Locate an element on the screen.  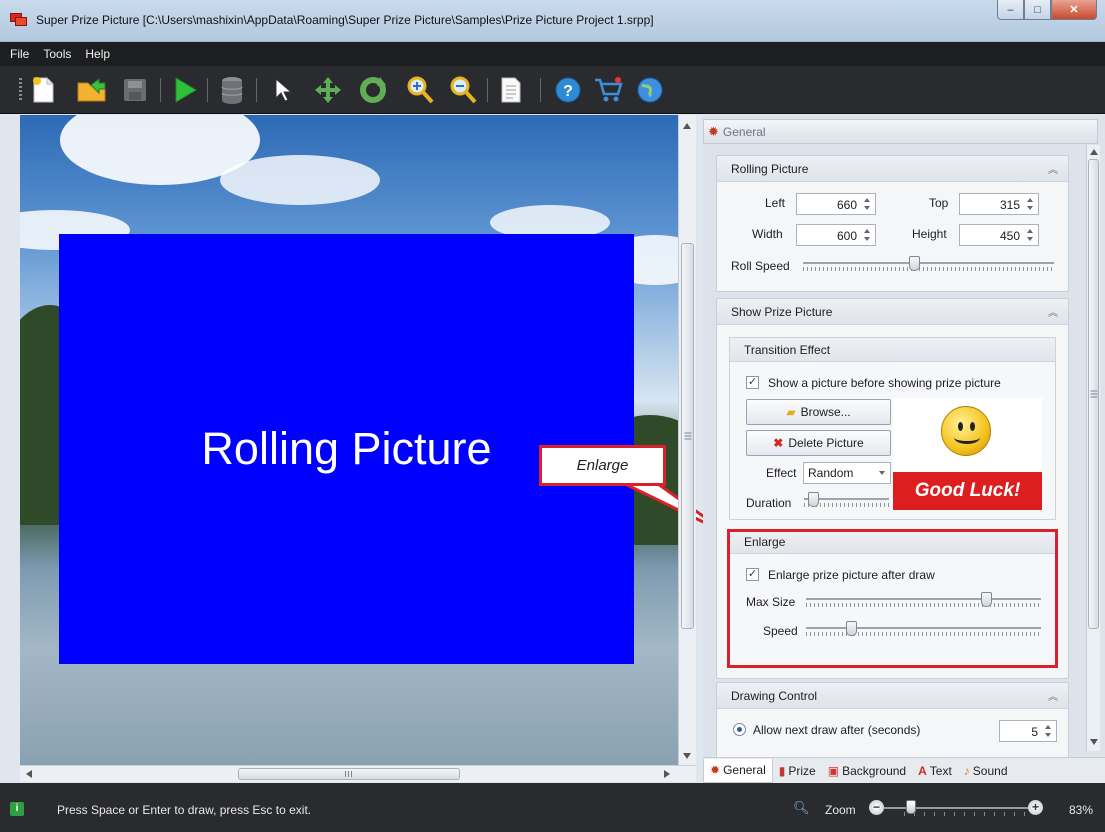
toolbar-grip is located at coordinates (20, 89).